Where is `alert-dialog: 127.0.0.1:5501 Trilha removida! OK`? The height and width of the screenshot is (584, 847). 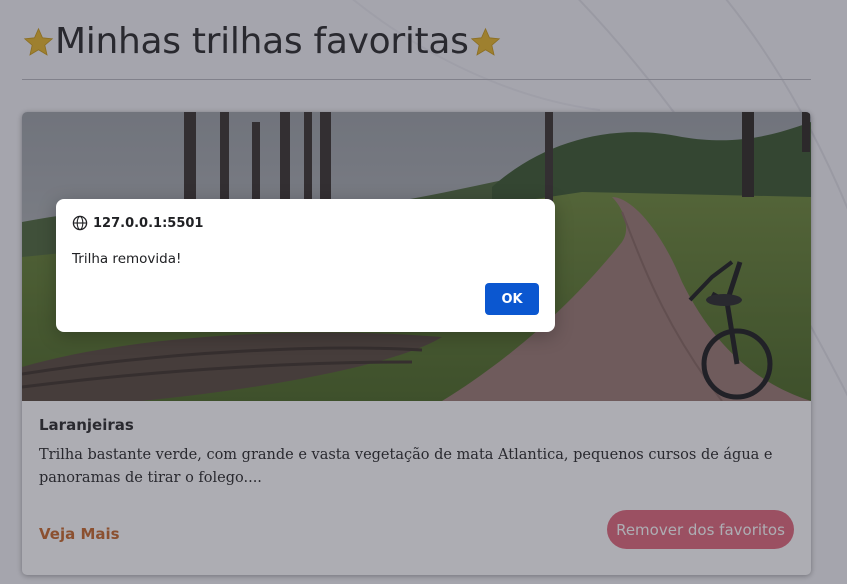 alert-dialog: 127.0.0.1:5501 Trilha removida! OK is located at coordinates (305, 265).